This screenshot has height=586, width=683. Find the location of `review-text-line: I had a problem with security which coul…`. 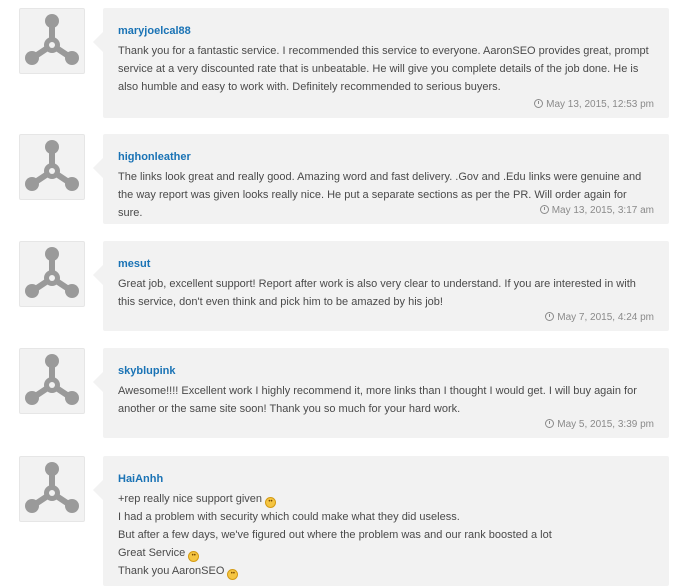

review-text-line: I had a problem with security which coul… is located at coordinates (289, 517).